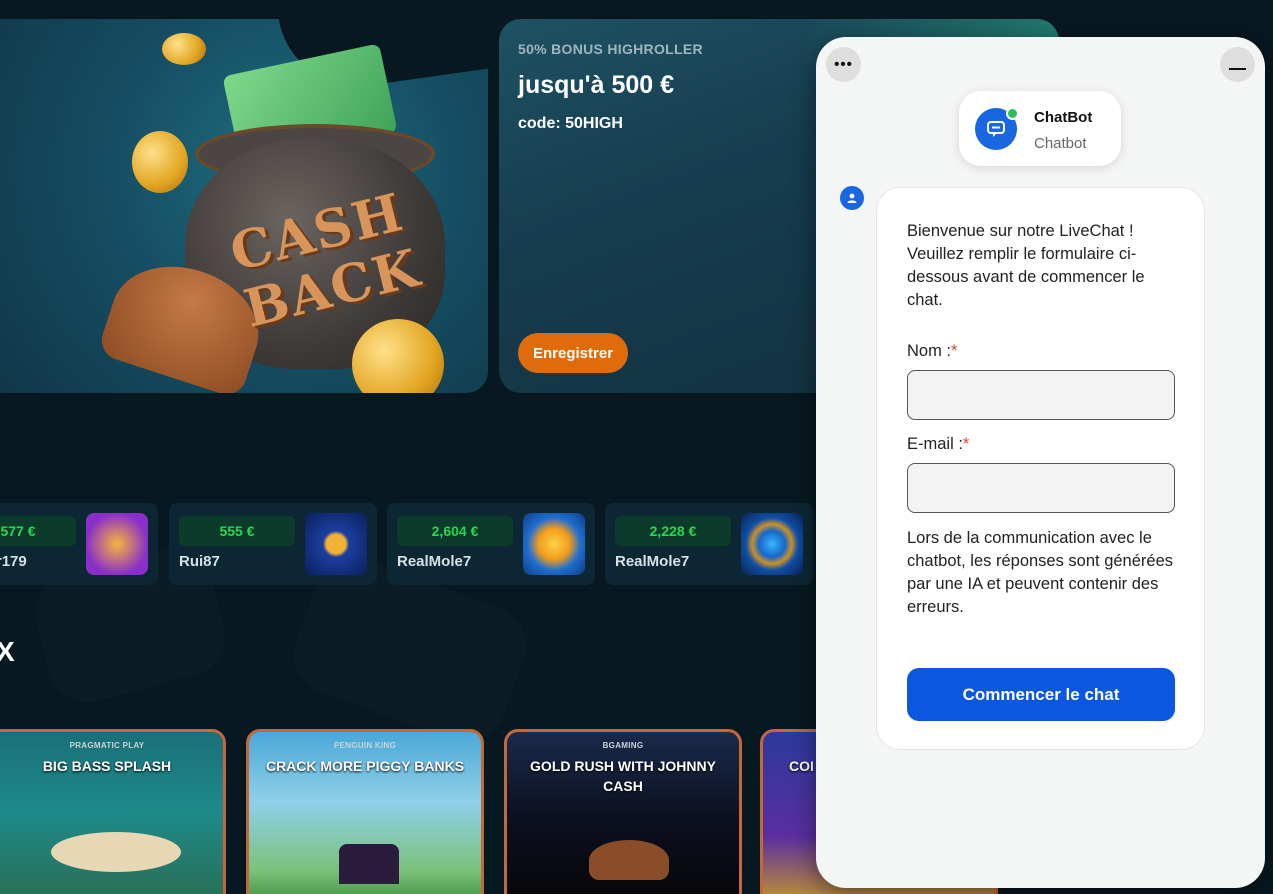  What do you see at coordinates (369, 864) in the screenshot?
I see `top-hat-art` at bounding box center [369, 864].